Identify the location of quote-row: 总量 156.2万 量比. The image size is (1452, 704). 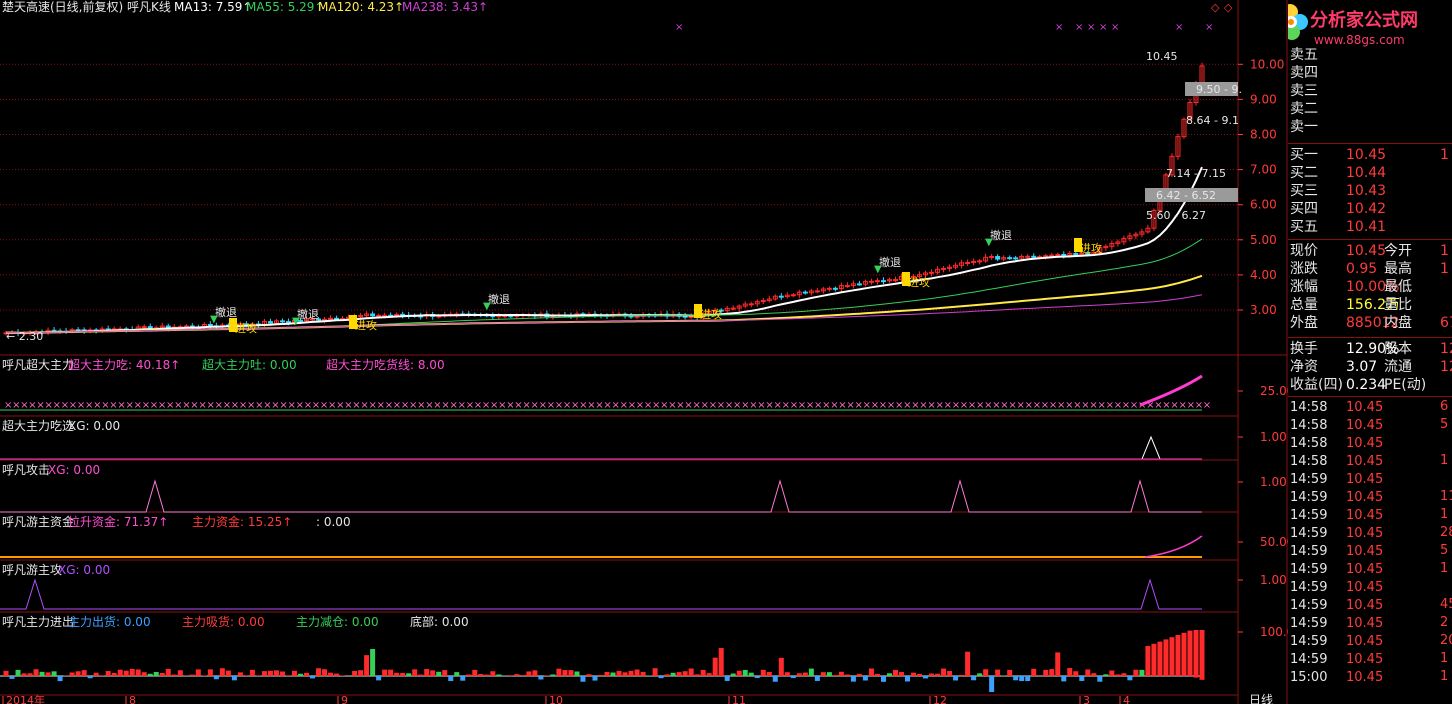
(1351, 305).